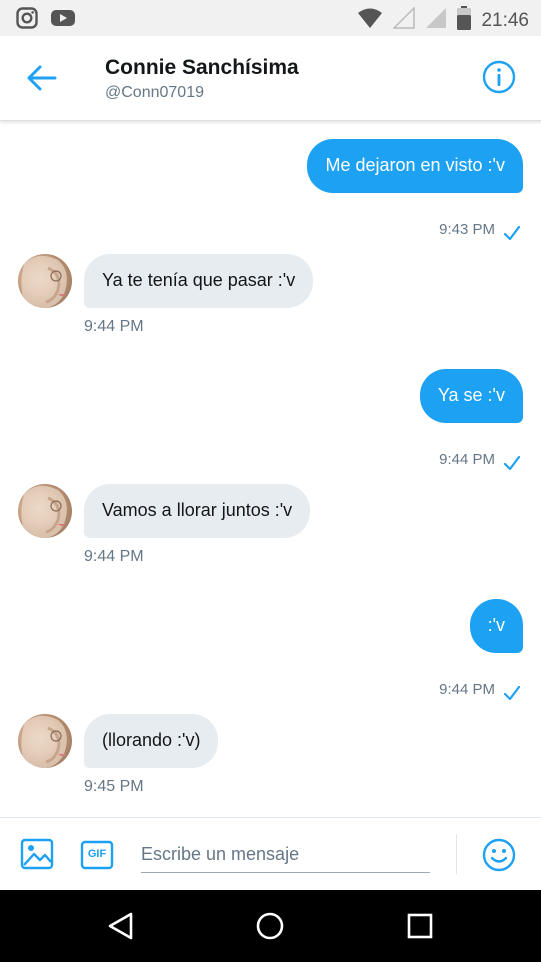 This screenshot has width=541, height=962. Describe the element at coordinates (63, 20) in the screenshot. I see `youtube-icon` at that location.